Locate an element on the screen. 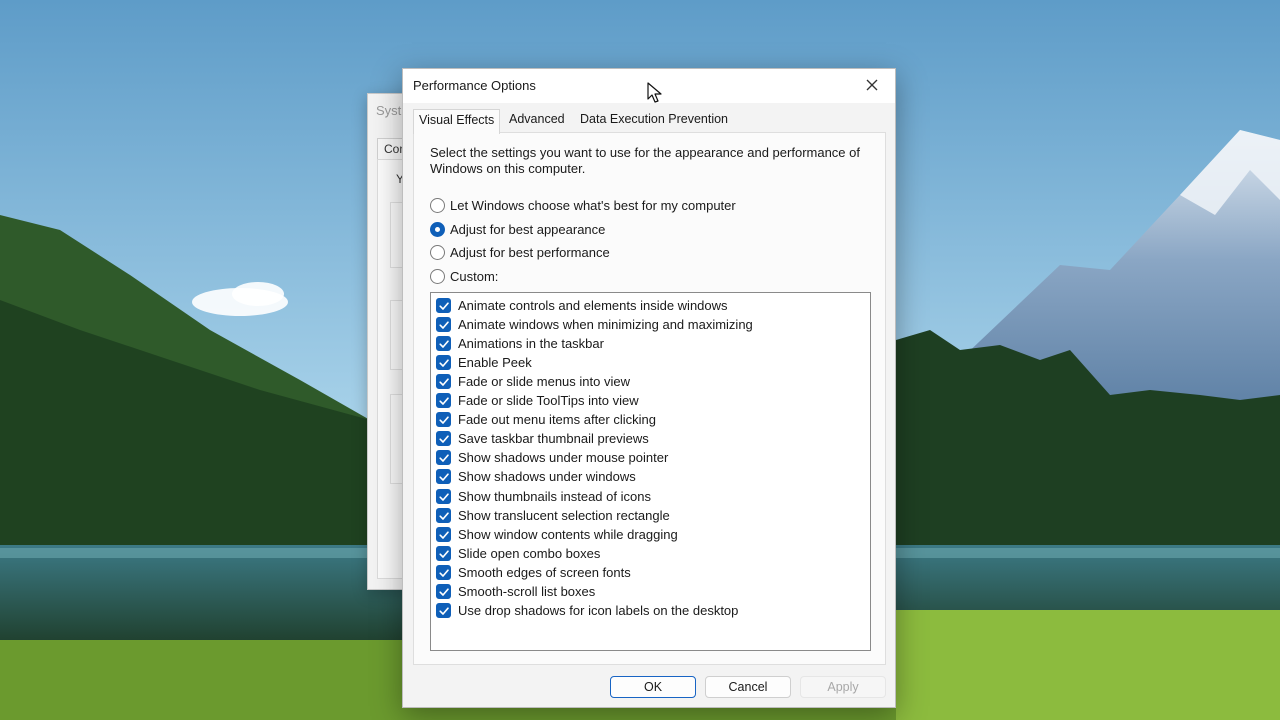 The width and height of the screenshot is (1280, 720). effect-label: Enable Peek is located at coordinates (495, 362).